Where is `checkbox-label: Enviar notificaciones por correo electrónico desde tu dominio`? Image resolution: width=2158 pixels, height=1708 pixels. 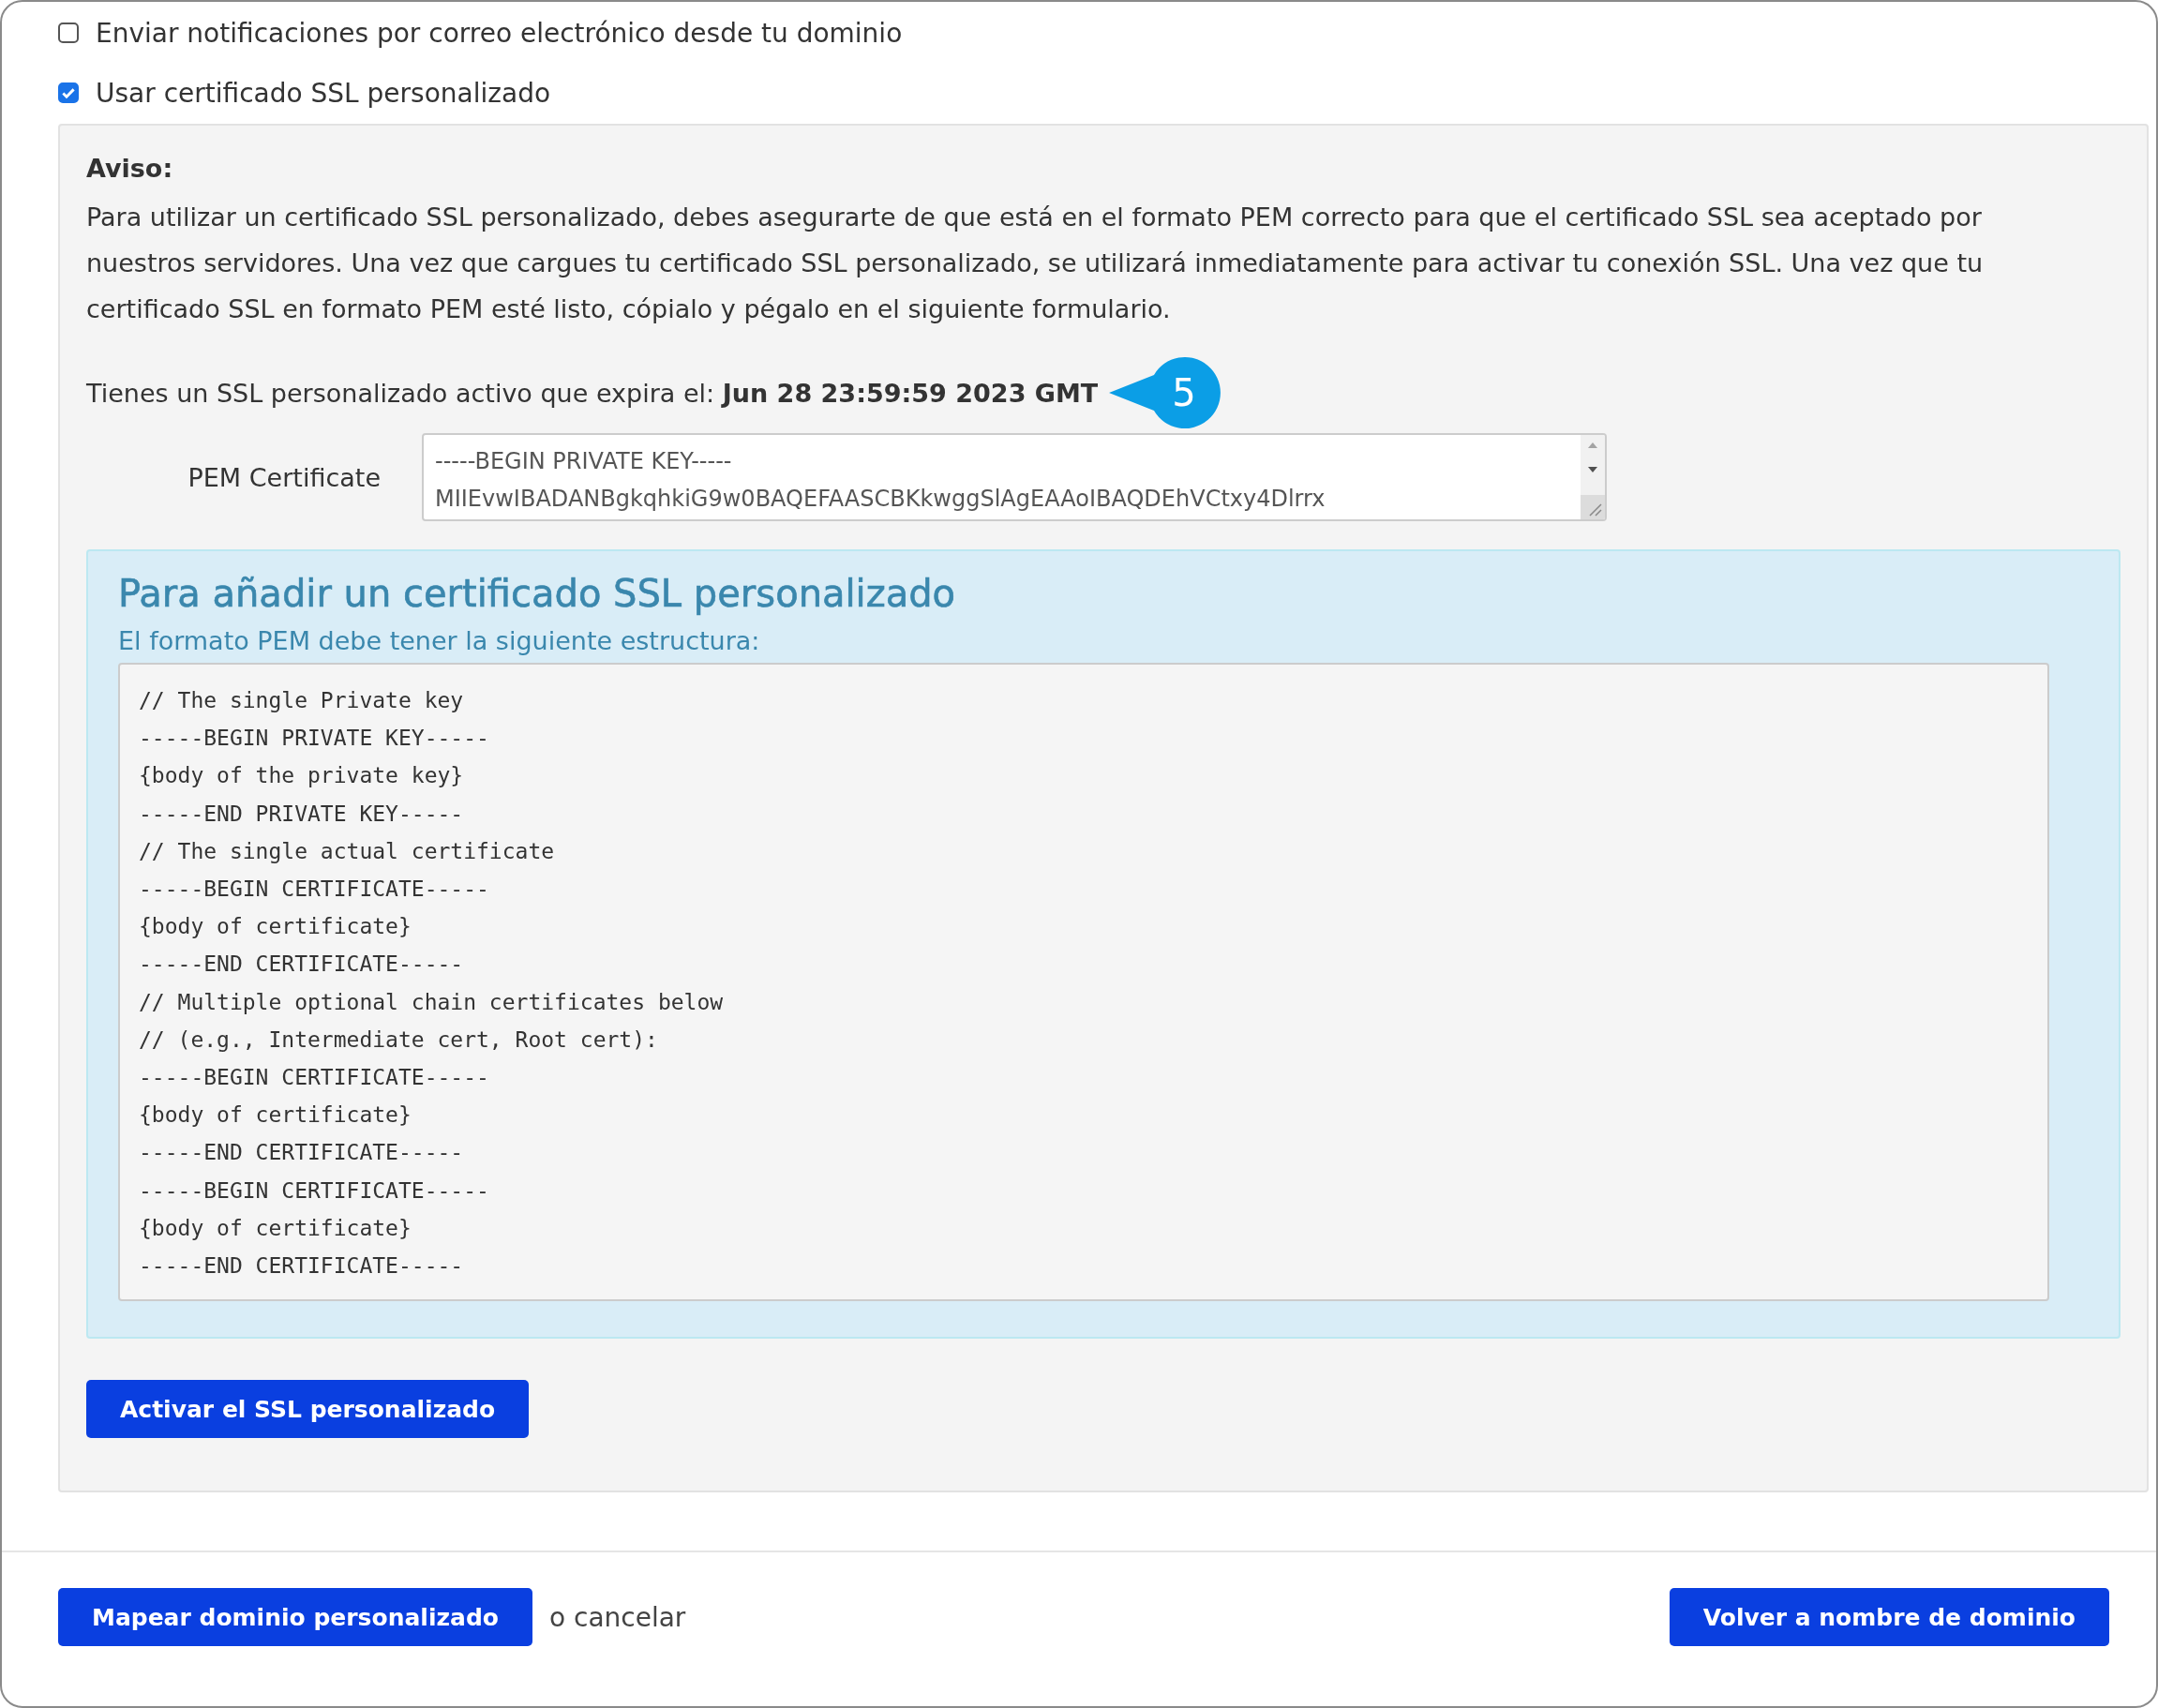
checkbox-label: Enviar notificaciones por correo electrónico desde tu dominio is located at coordinates (499, 33).